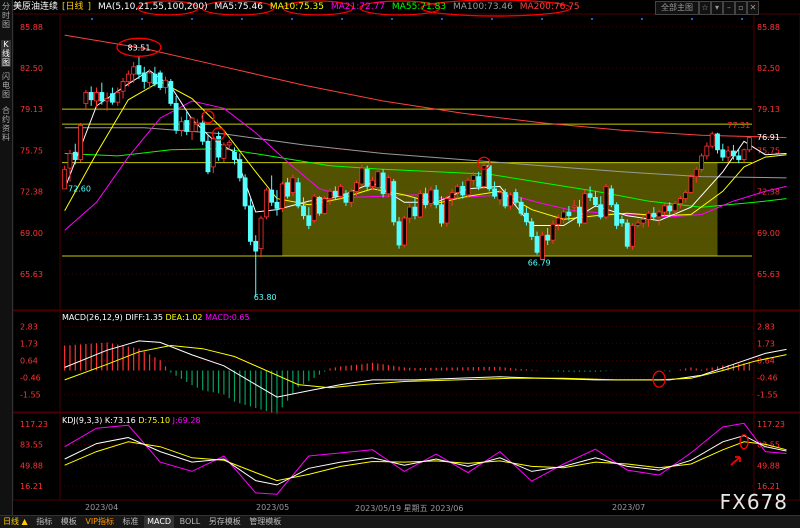 The width and height of the screenshot is (800, 528). I want to click on star-icon: ☆, so click(705, 8).